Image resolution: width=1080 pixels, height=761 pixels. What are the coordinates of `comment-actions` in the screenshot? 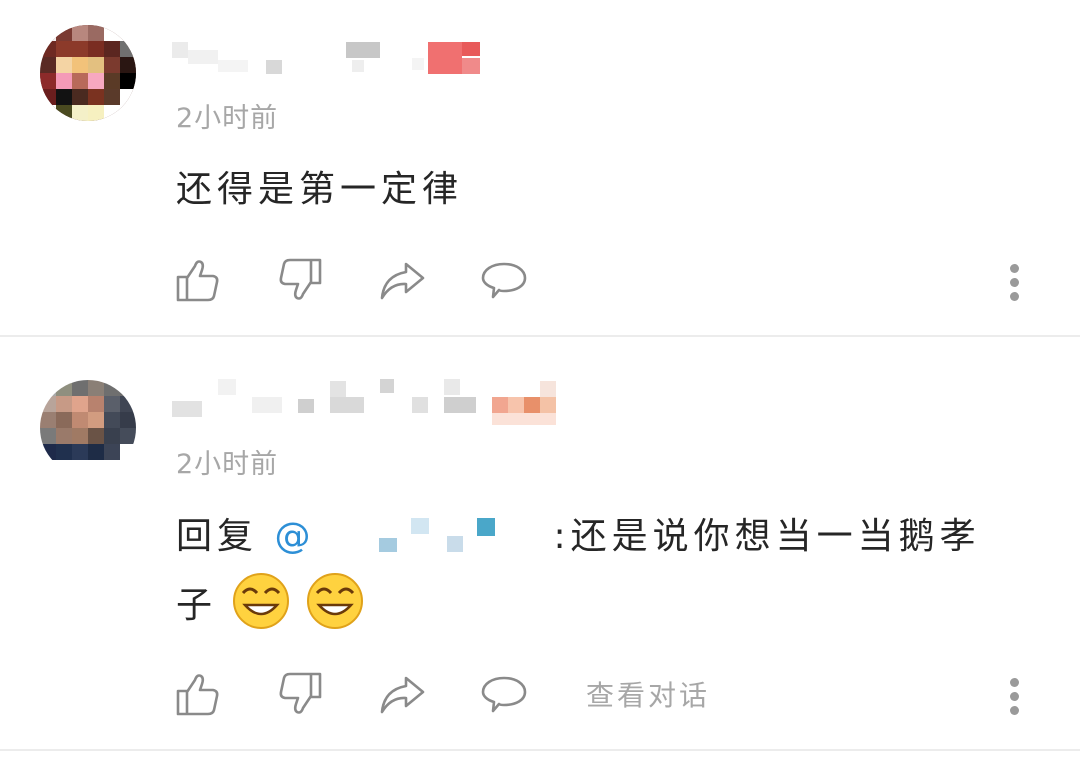 It's located at (614, 282).